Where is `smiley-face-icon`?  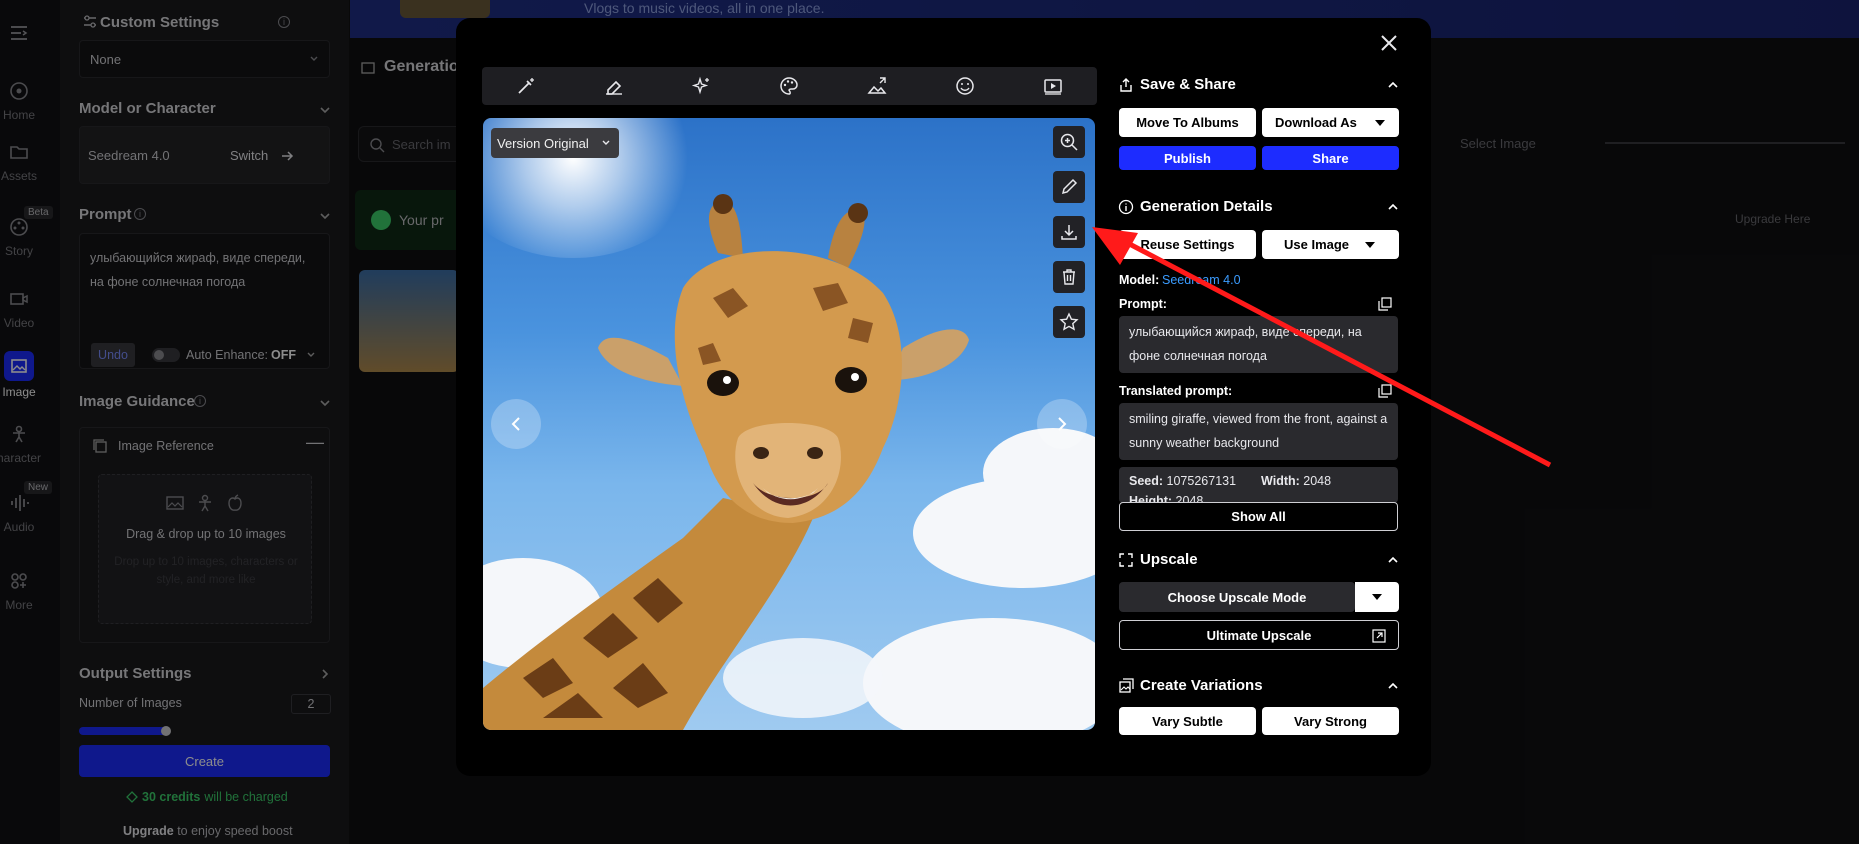
smiley-face-icon is located at coordinates (965, 86).